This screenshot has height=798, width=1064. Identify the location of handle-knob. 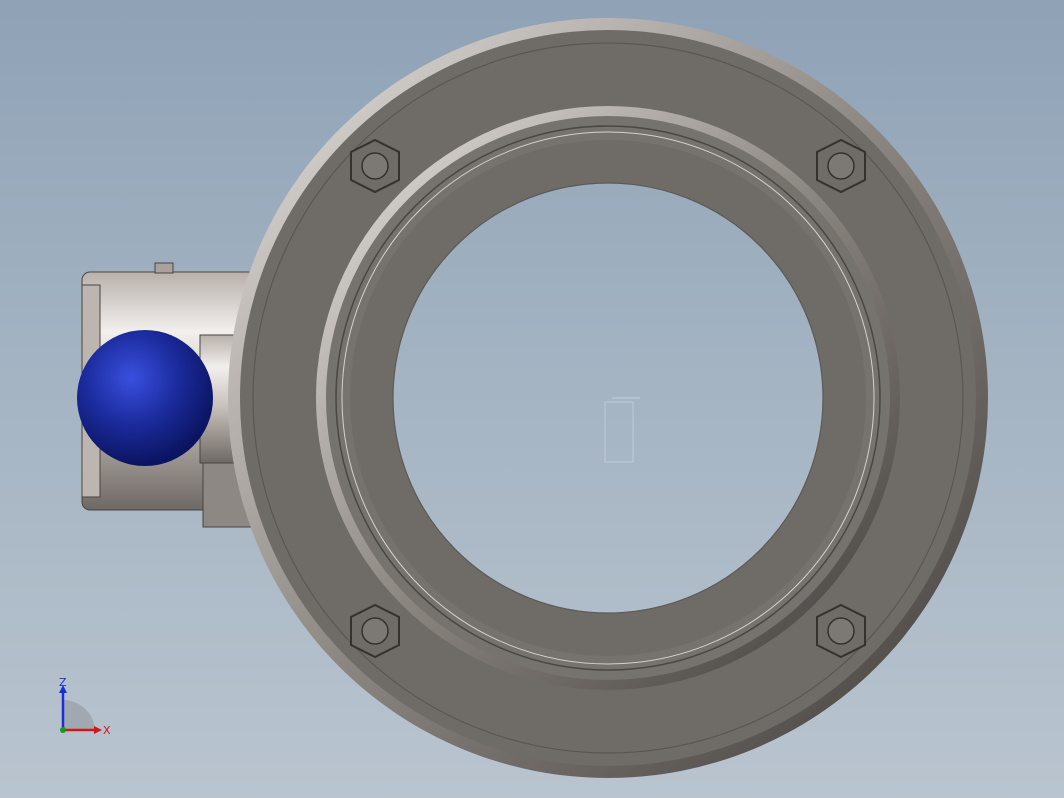
(145, 398).